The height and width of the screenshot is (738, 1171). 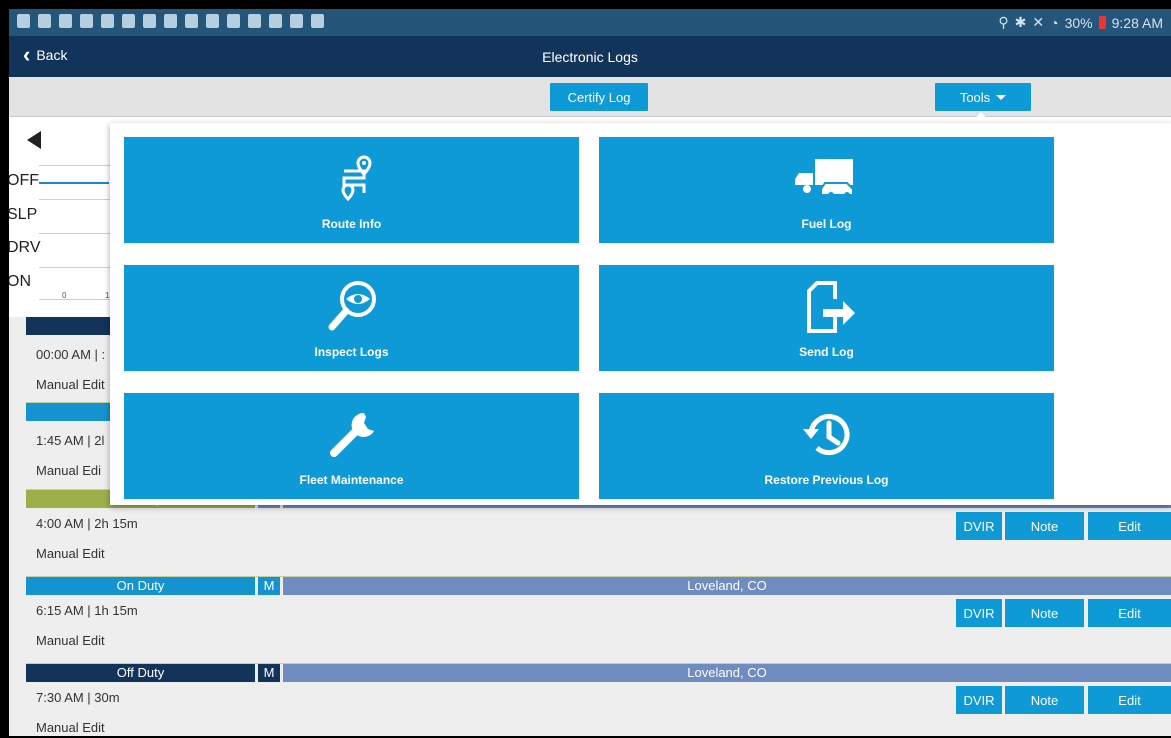 I want to click on battery-level: 30%, so click(x=1078, y=22).